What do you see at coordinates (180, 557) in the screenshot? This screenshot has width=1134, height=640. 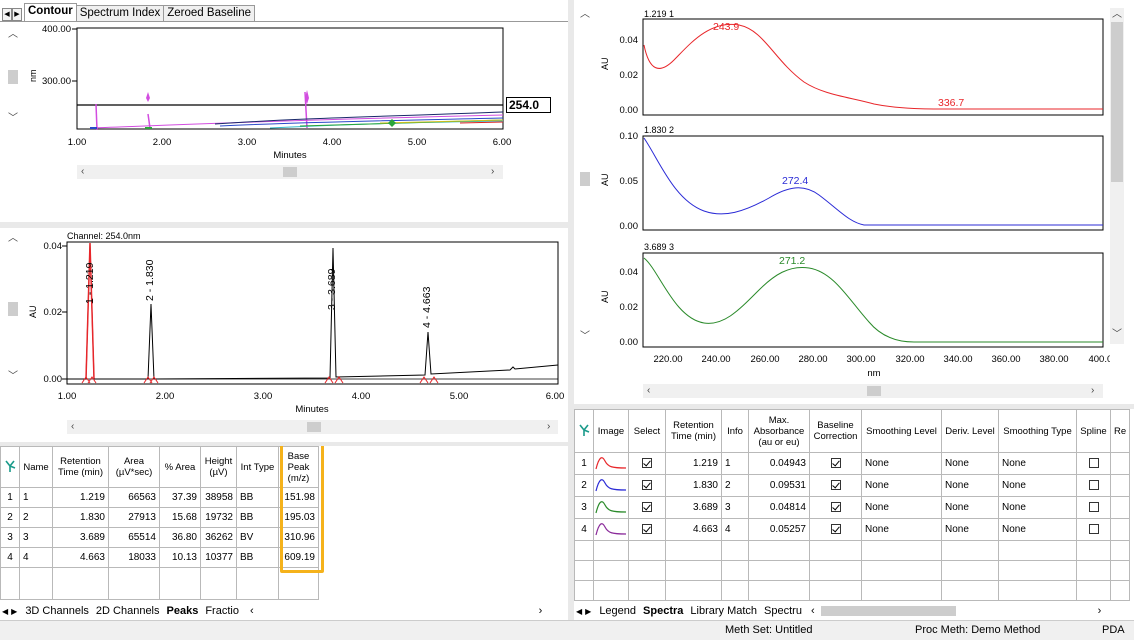 I see `cell-percent-area: 10.13` at bounding box center [180, 557].